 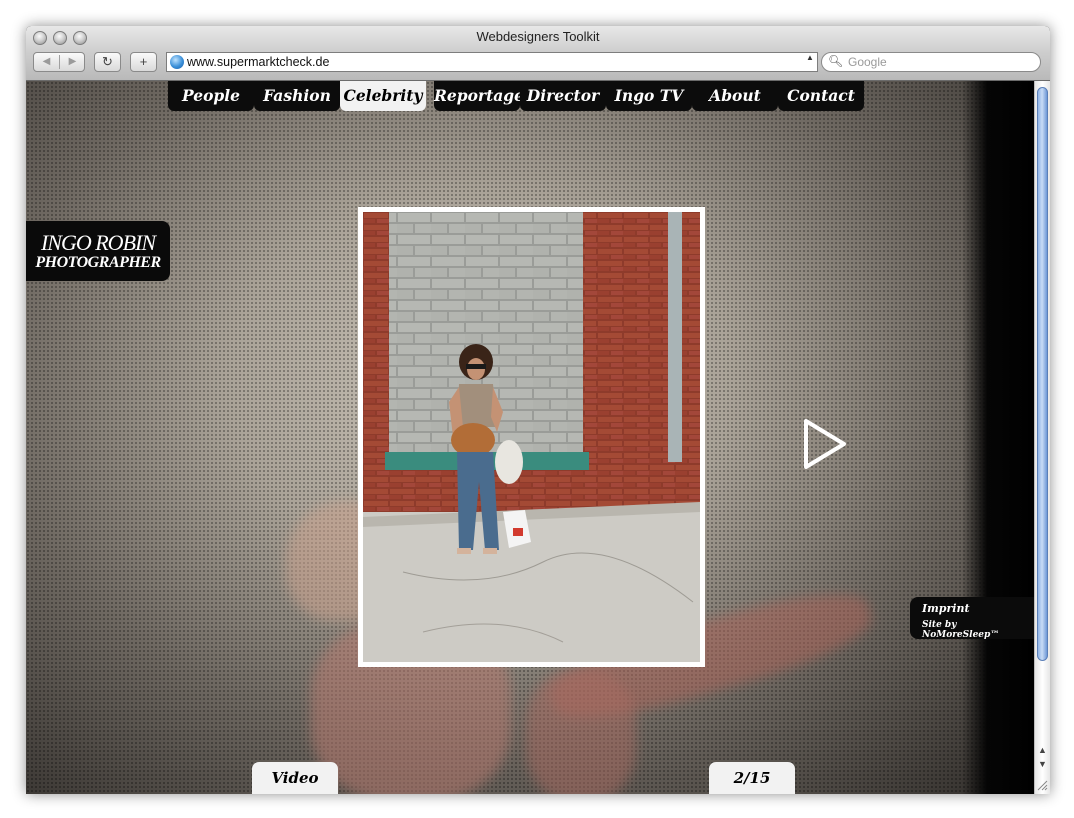 I want to click on brand-name: INGO ROBIN, so click(x=98, y=242).